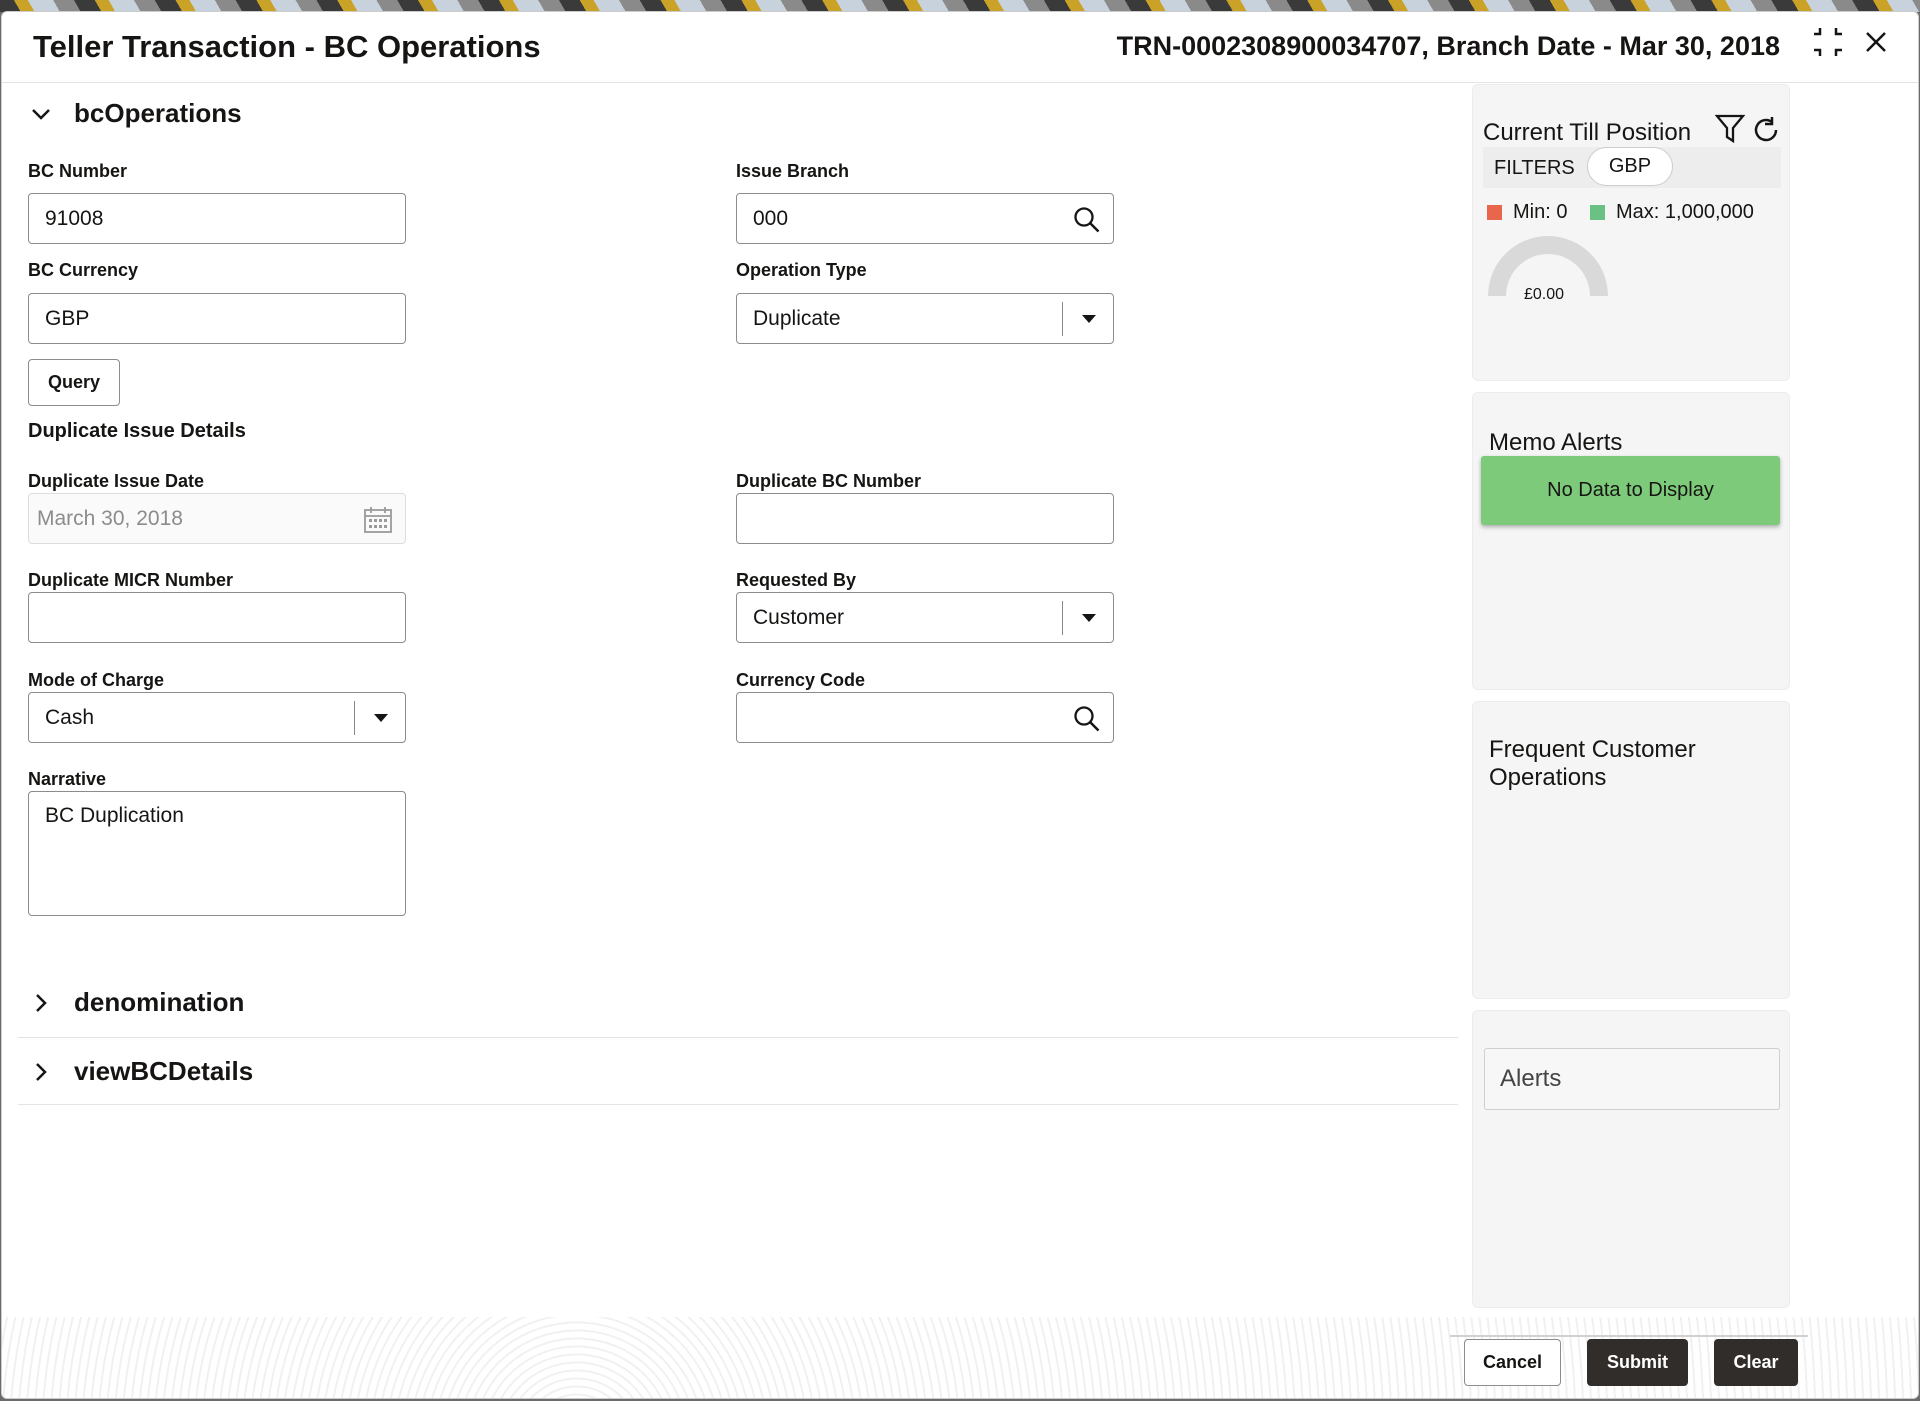  Describe the element at coordinates (1730, 129) in the screenshot. I see `filter-icon` at that location.